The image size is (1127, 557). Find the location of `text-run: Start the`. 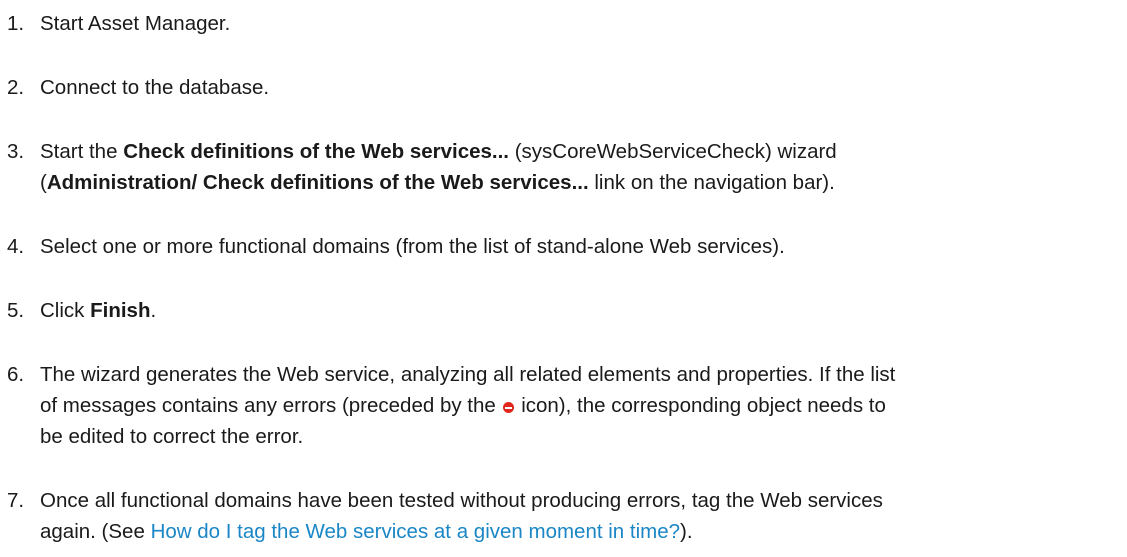

text-run: Start the is located at coordinates (82, 151).